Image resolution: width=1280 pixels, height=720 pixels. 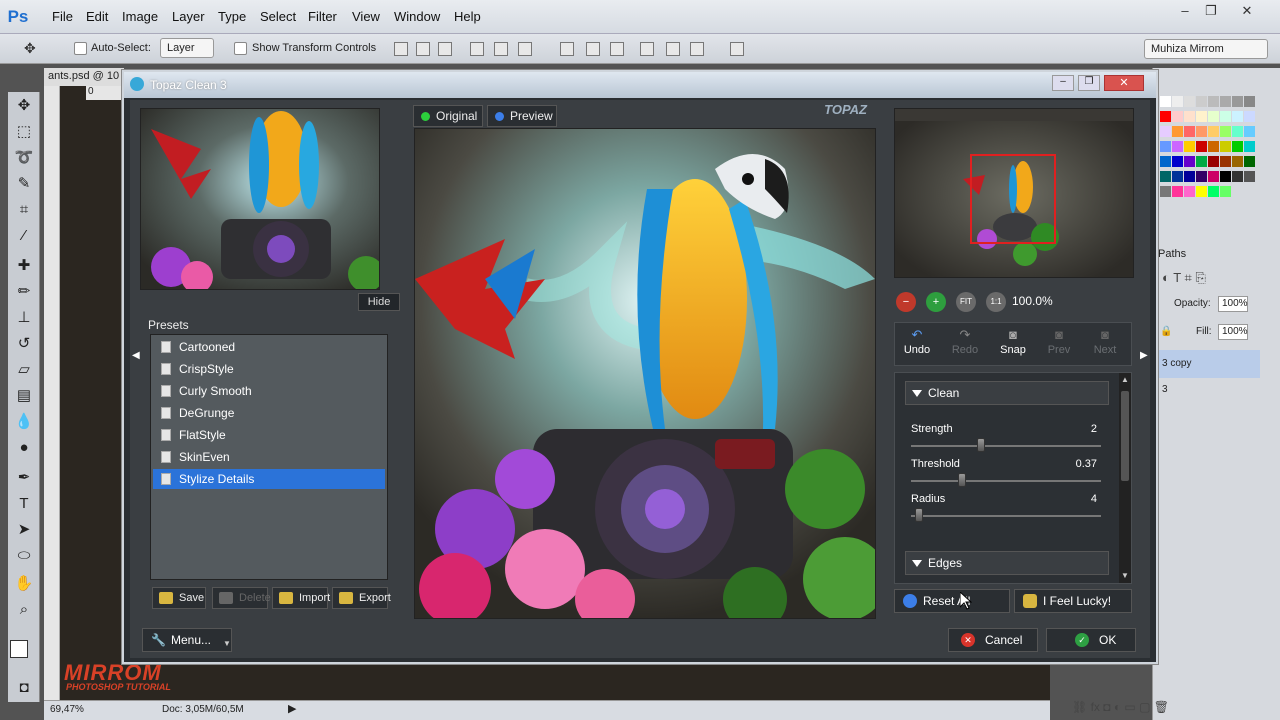 I want to click on history-brush-icon: ↺, so click(x=24, y=344).